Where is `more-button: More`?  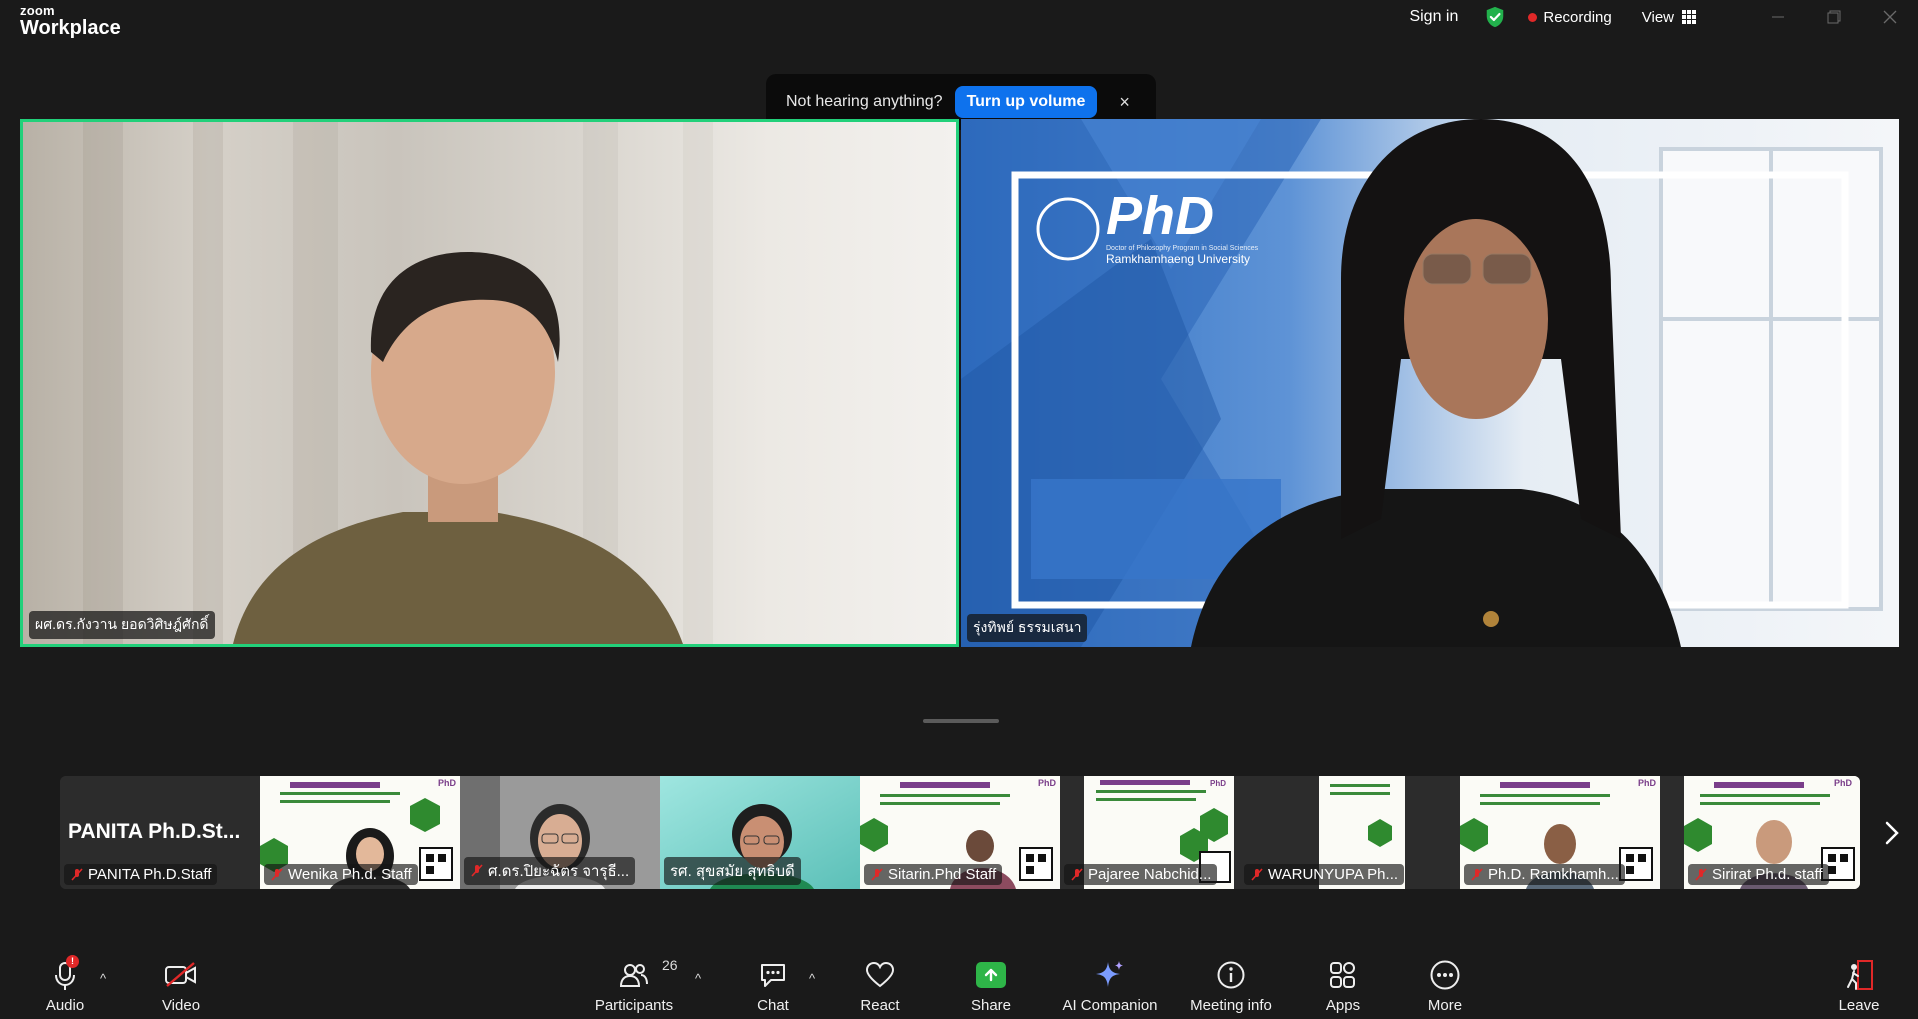
more-button: More is located at coordinates (1445, 985).